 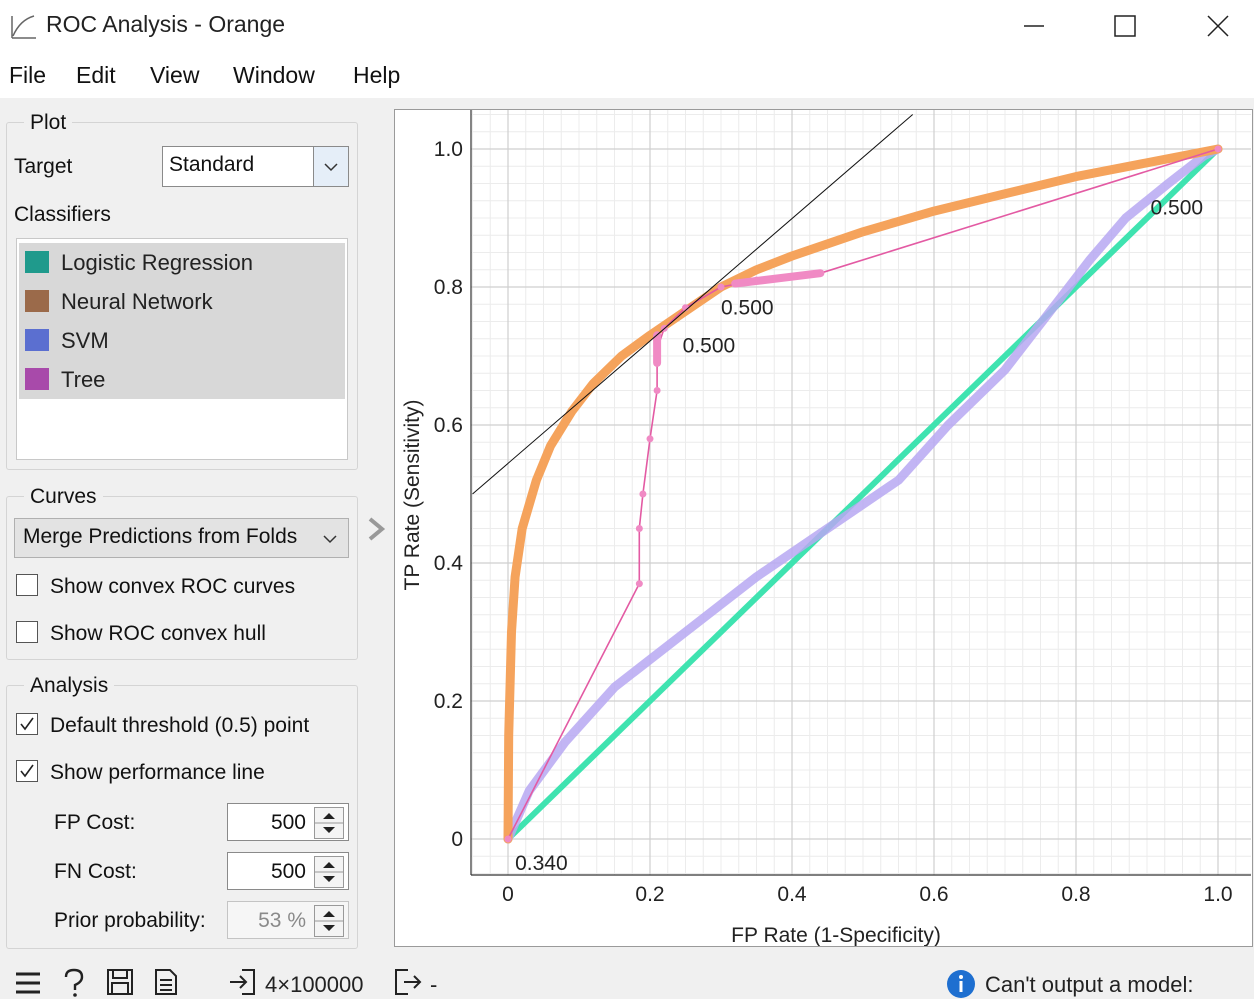 I want to click on fp-cost-value: 500, so click(x=288, y=822).